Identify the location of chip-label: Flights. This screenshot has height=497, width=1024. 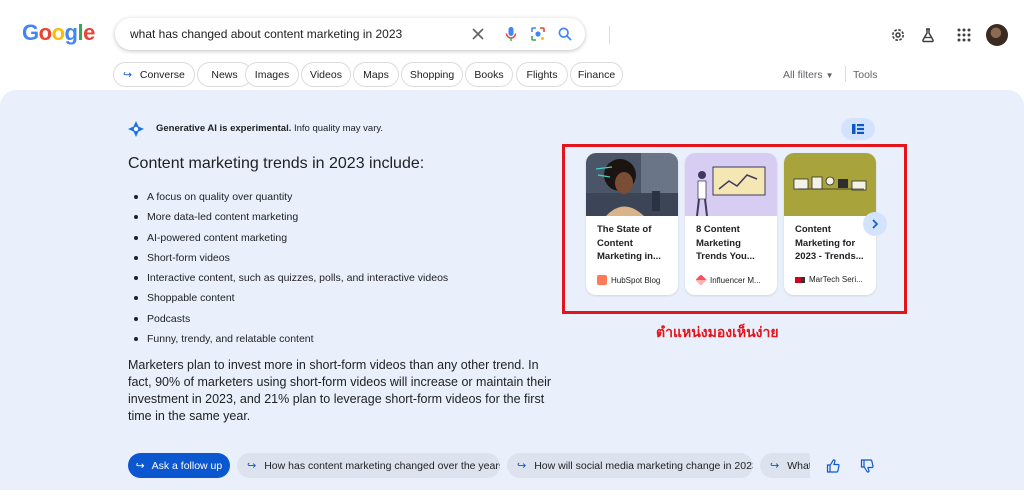
(542, 74).